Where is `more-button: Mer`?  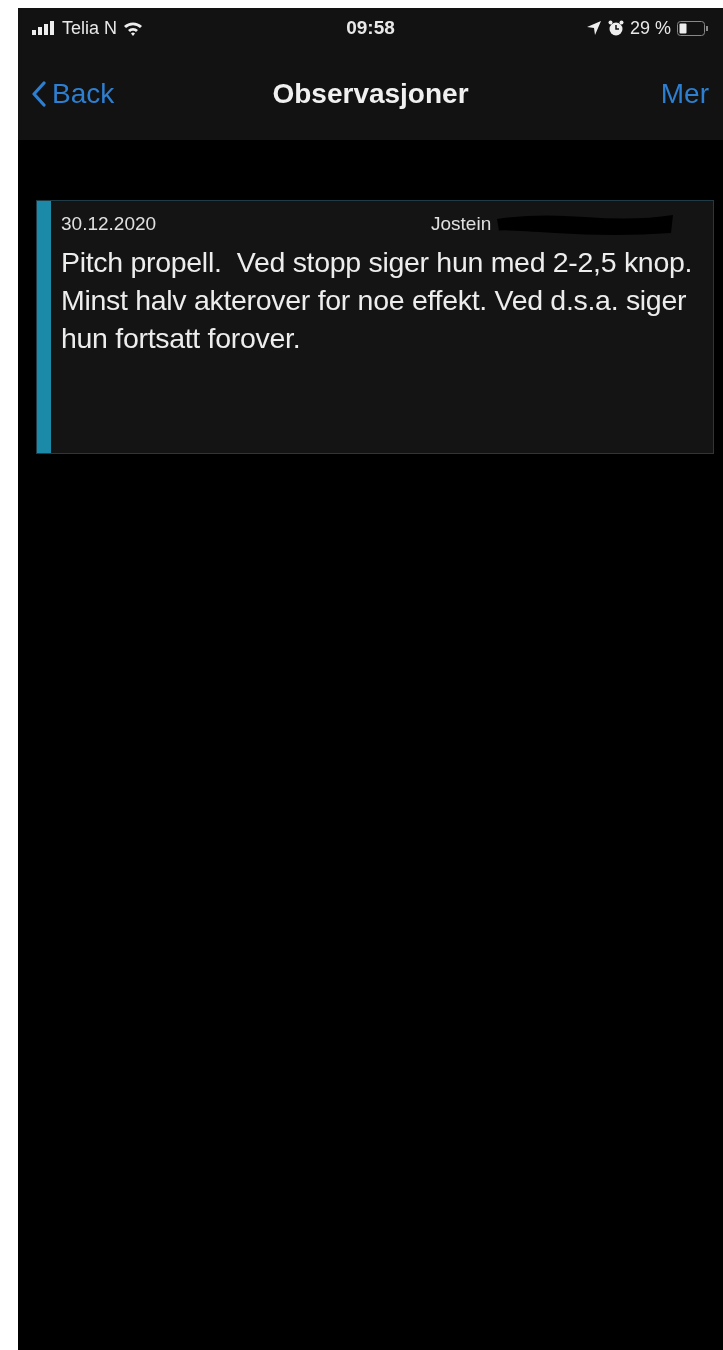
more-button: Mer is located at coordinates (684, 94).